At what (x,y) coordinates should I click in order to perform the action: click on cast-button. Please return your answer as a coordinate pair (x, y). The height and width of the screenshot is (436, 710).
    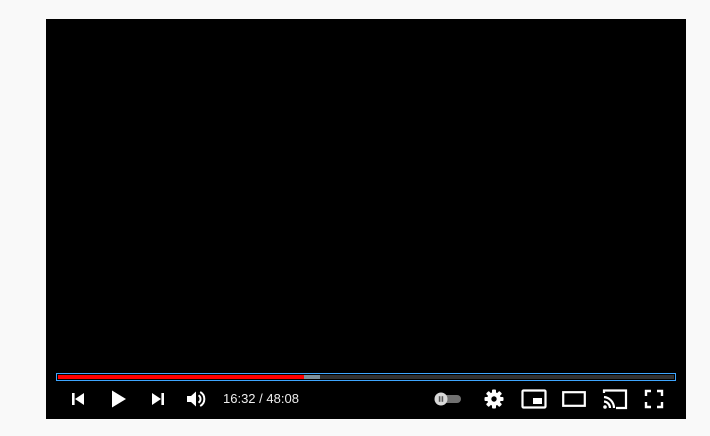
    Looking at the image, I should click on (615, 399).